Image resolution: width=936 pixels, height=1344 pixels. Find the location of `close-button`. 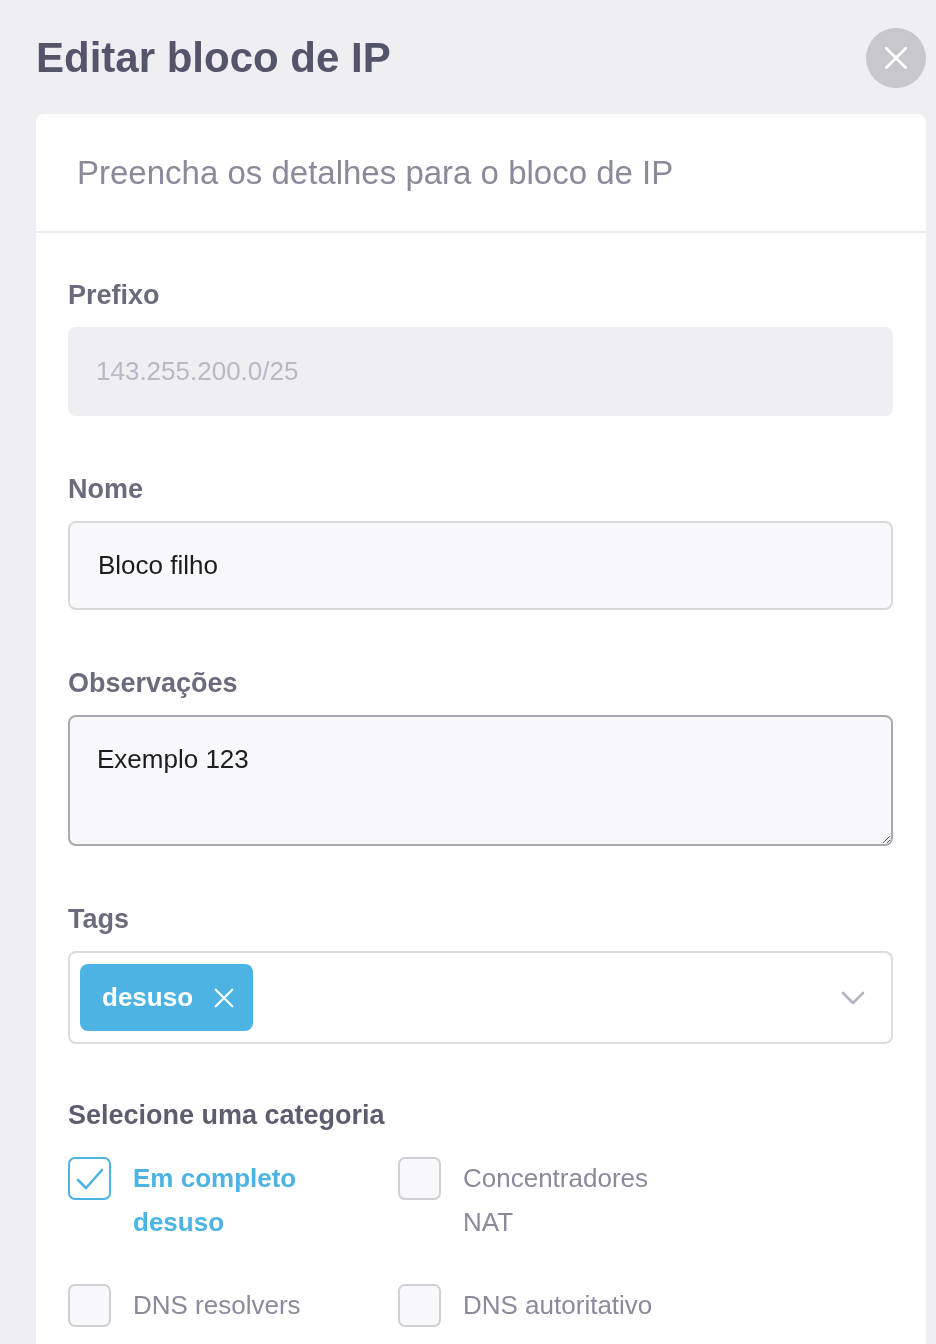

close-button is located at coordinates (896, 58).